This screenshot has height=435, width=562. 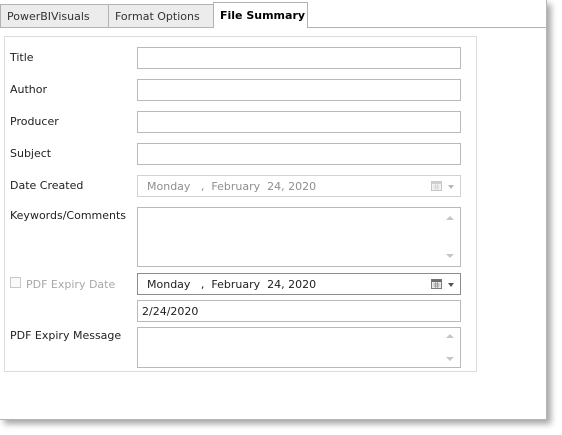 What do you see at coordinates (68, 215) in the screenshot?
I see `keywords-label: Keywords/Comments` at bounding box center [68, 215].